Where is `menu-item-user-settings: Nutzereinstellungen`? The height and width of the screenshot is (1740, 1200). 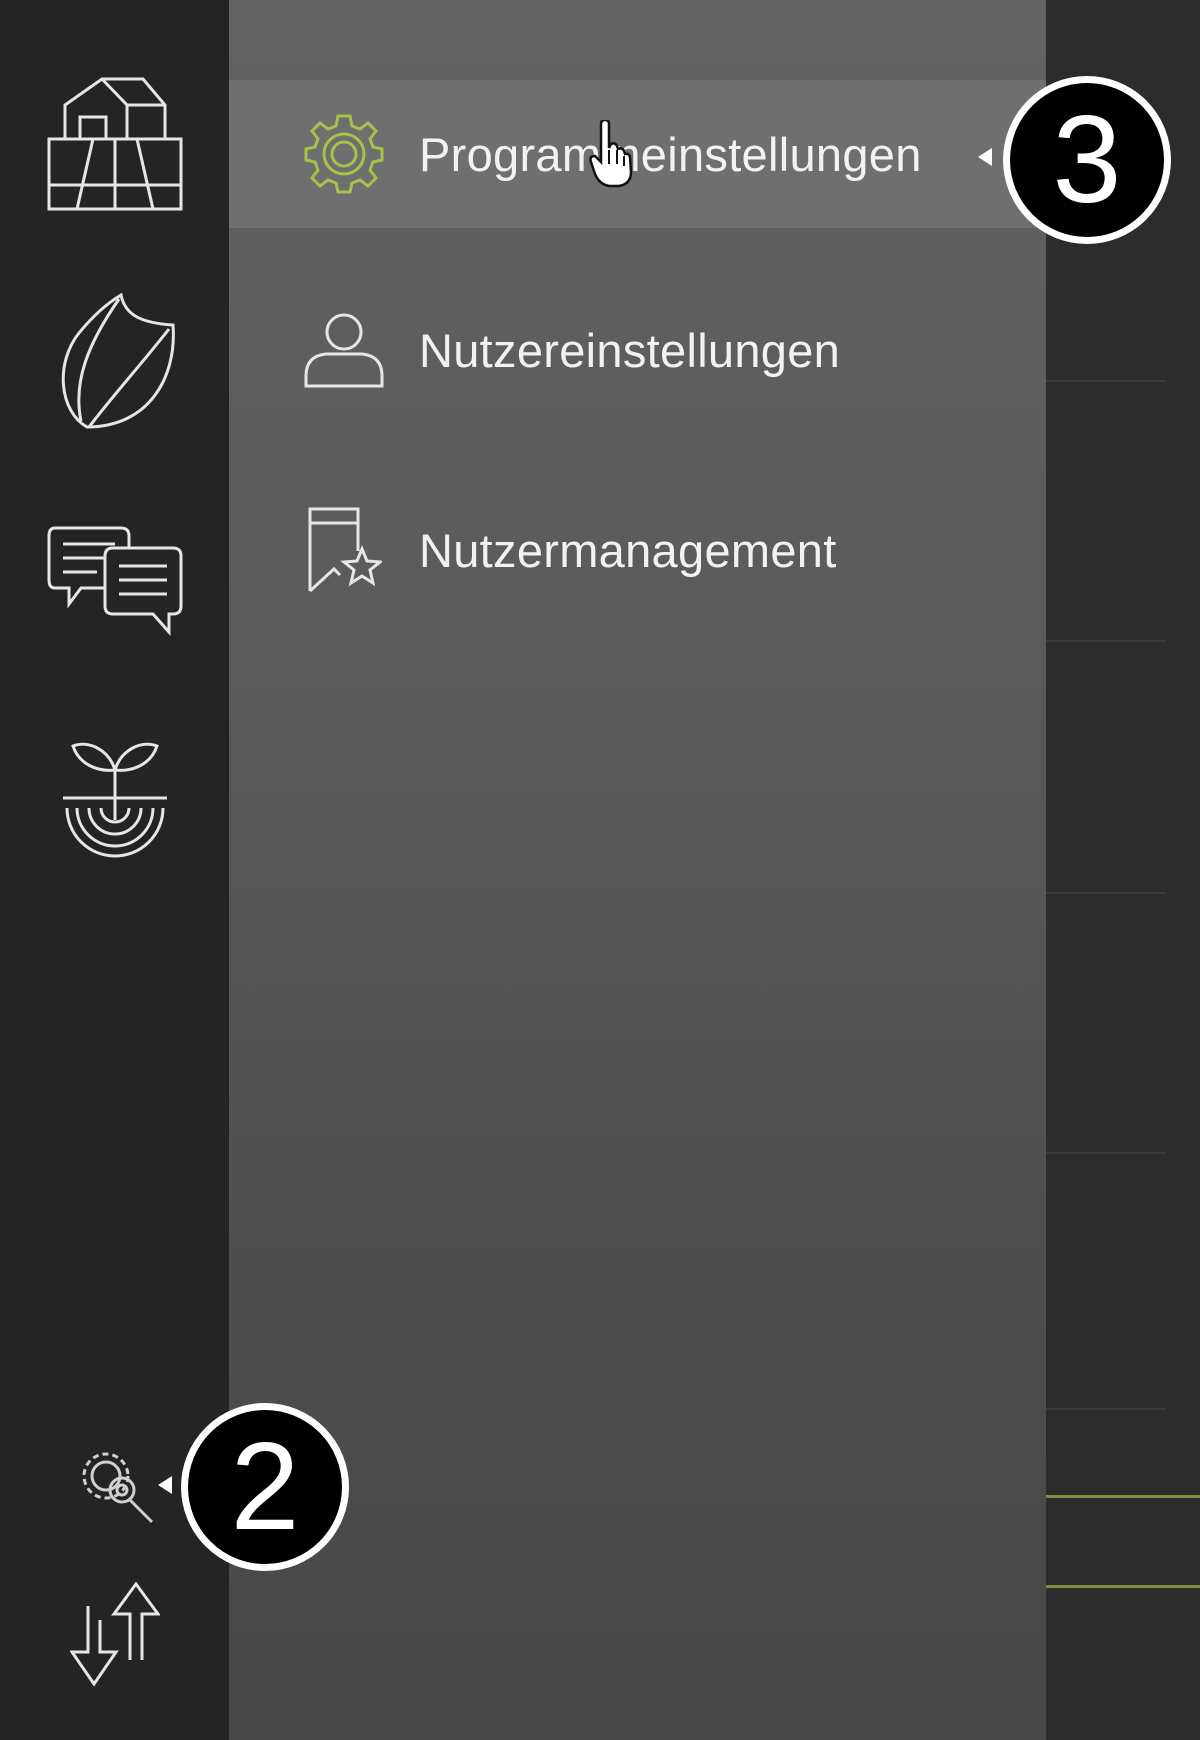
menu-item-user-settings: Nutzereinstellungen is located at coordinates (637, 350).